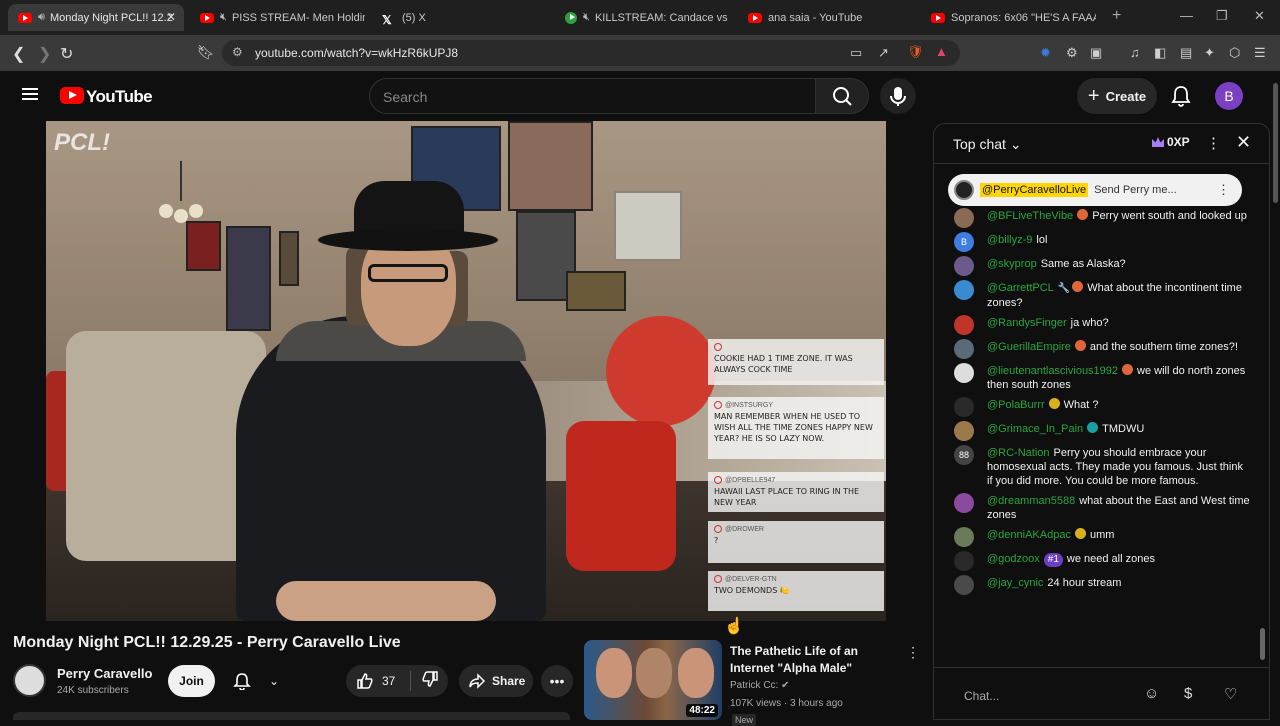  What do you see at coordinates (29, 680) in the screenshot?
I see `channel-avatar` at bounding box center [29, 680].